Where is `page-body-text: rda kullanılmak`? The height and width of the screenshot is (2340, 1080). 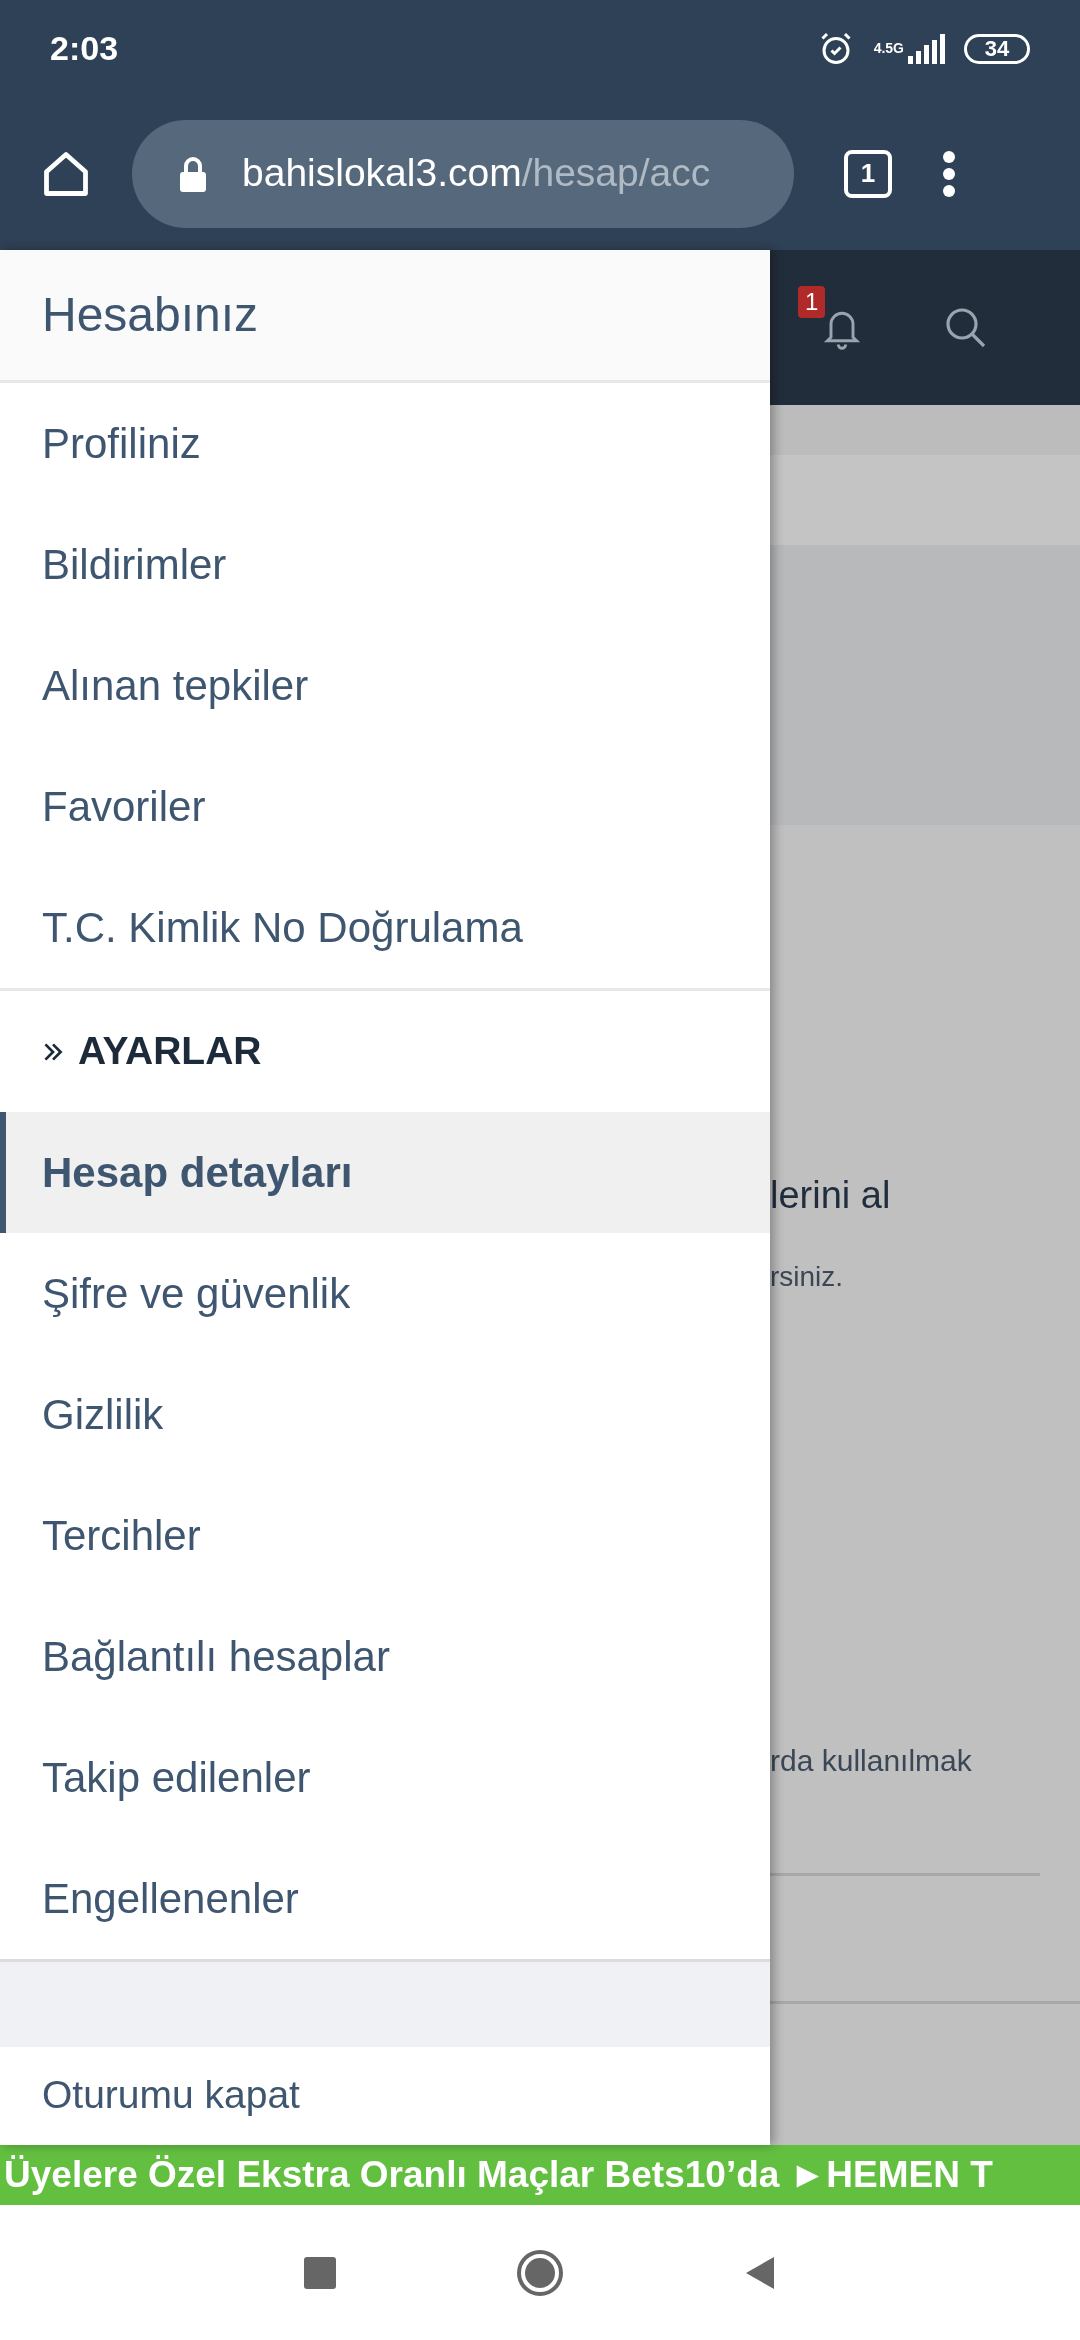
page-body-text: rda kullanılmak is located at coordinates (871, 1761).